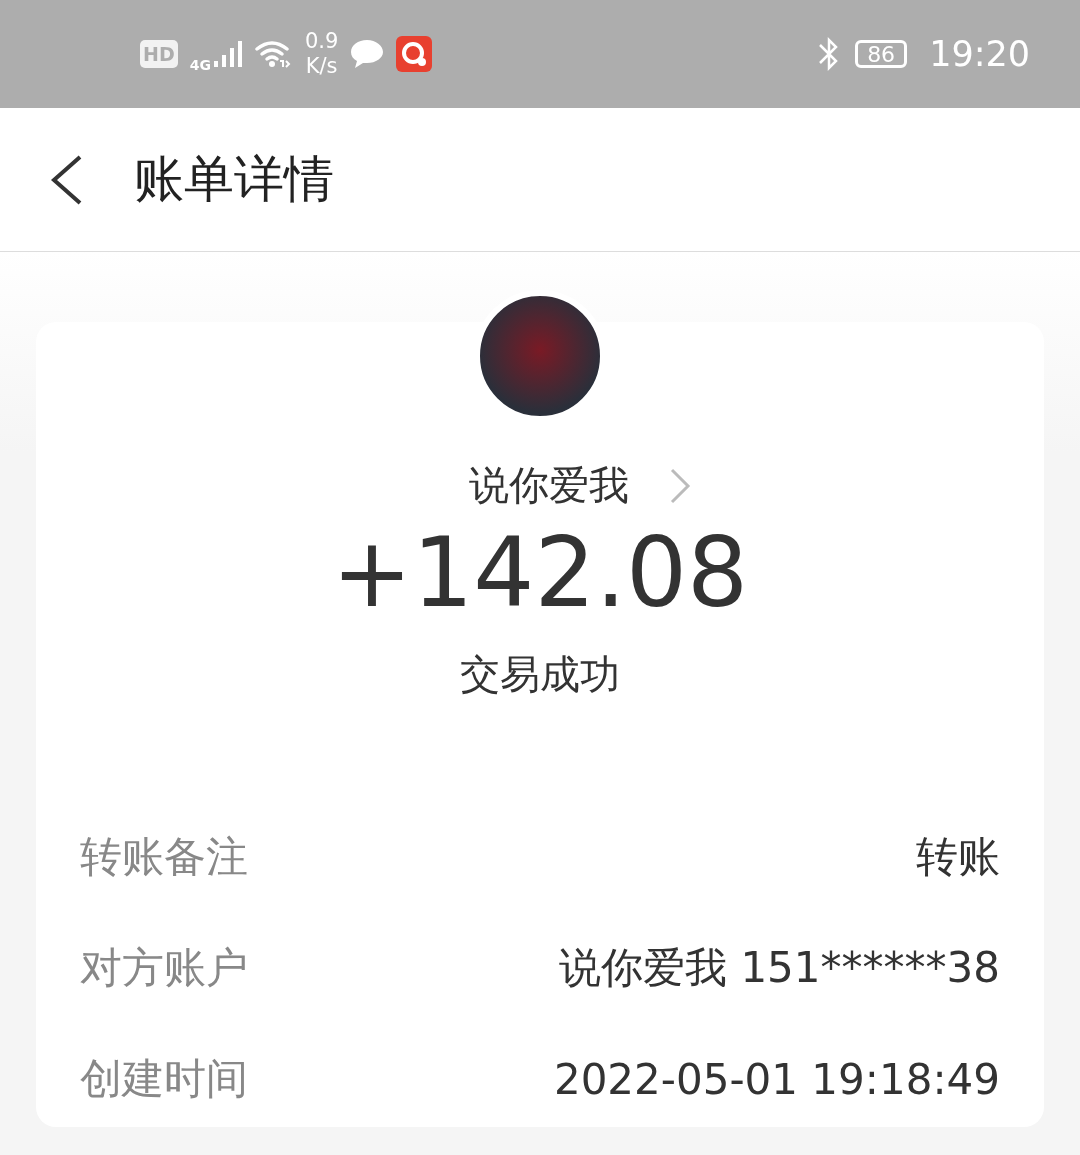  Describe the element at coordinates (580, 485) in the screenshot. I see `payee-link: 说你爱我` at that location.